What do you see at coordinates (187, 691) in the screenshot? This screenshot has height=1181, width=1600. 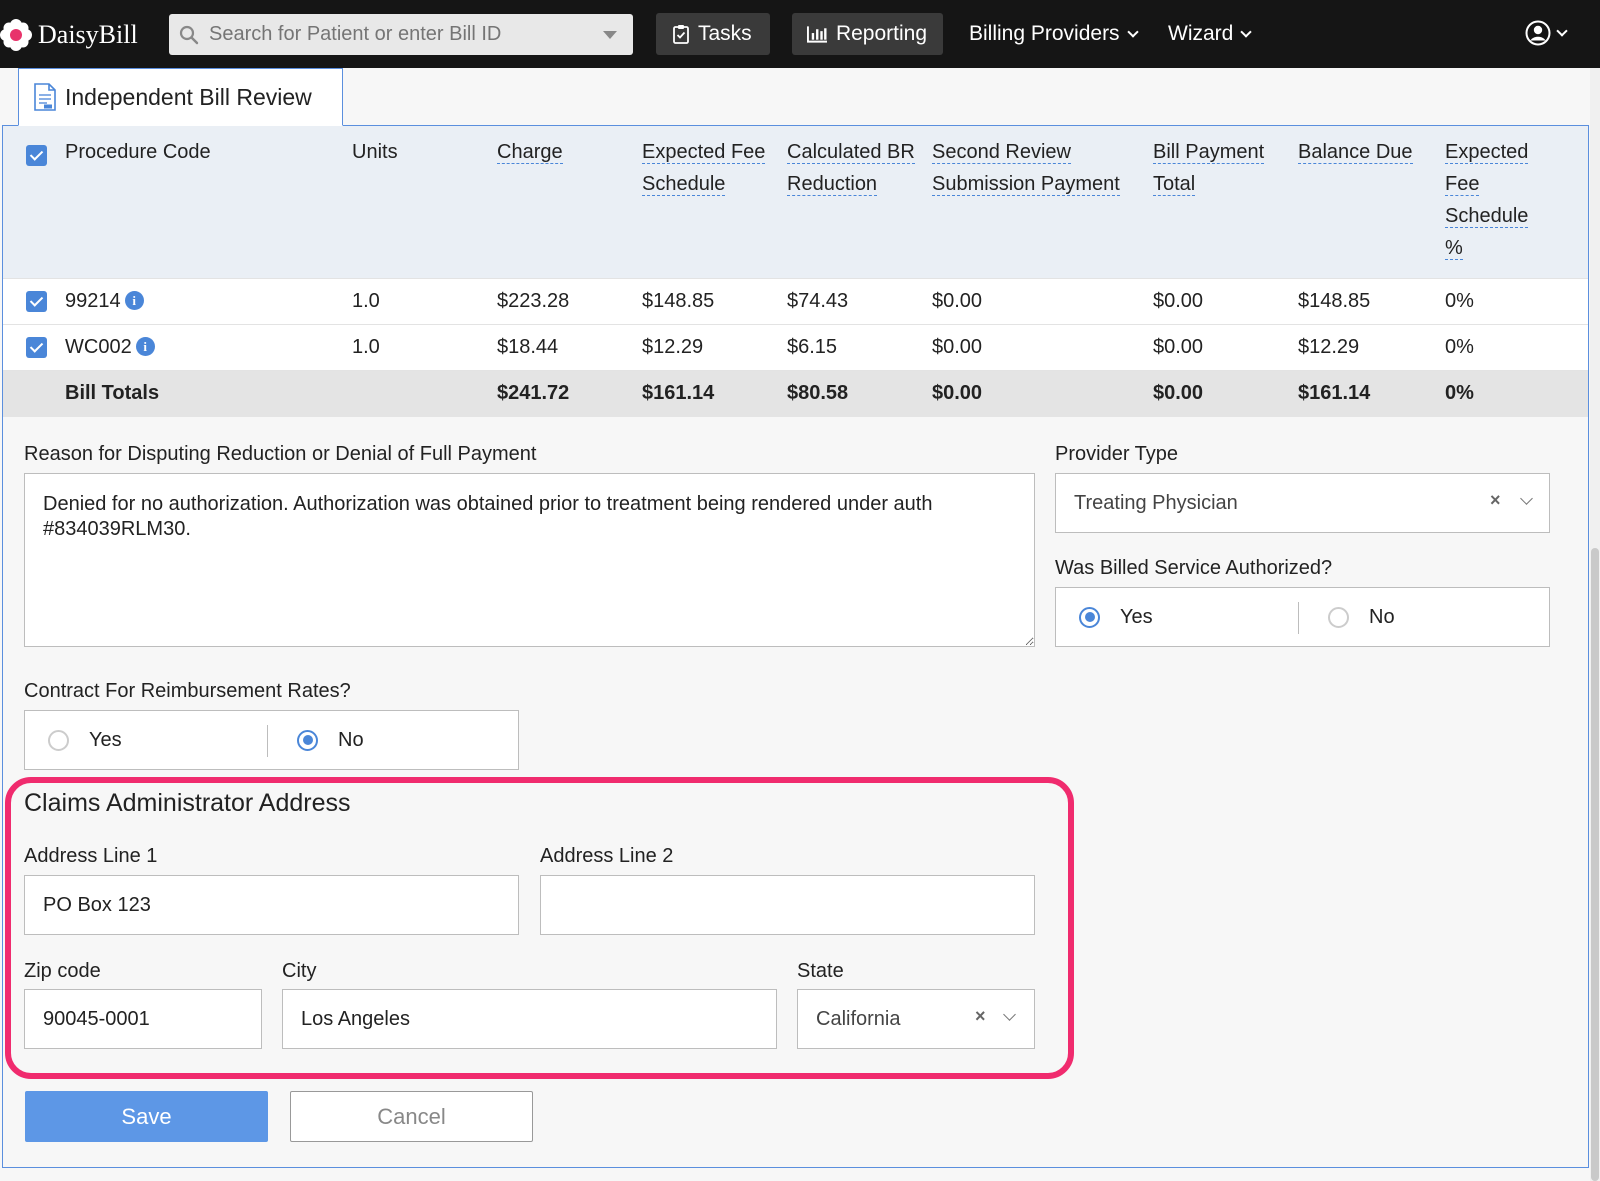 I see `contract-label: Contract For Reimbursement Rates?` at bounding box center [187, 691].